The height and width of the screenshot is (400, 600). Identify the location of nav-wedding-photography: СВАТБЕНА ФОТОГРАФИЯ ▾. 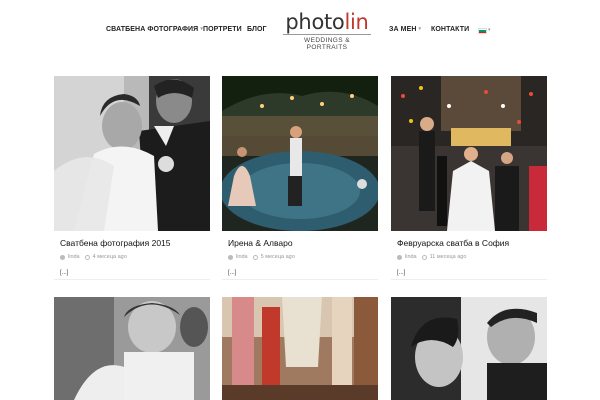
(154, 29).